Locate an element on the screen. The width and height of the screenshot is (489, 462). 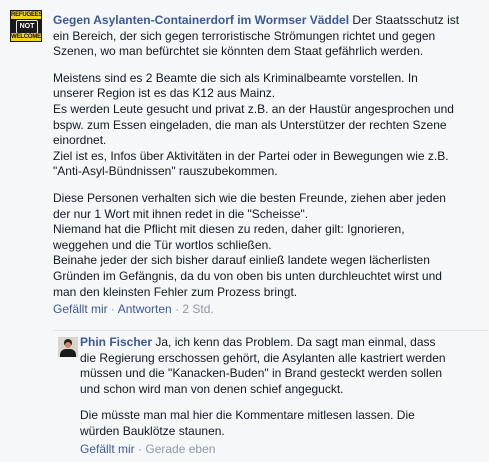
reply-like-link: Gefällt mir is located at coordinates (107, 449).